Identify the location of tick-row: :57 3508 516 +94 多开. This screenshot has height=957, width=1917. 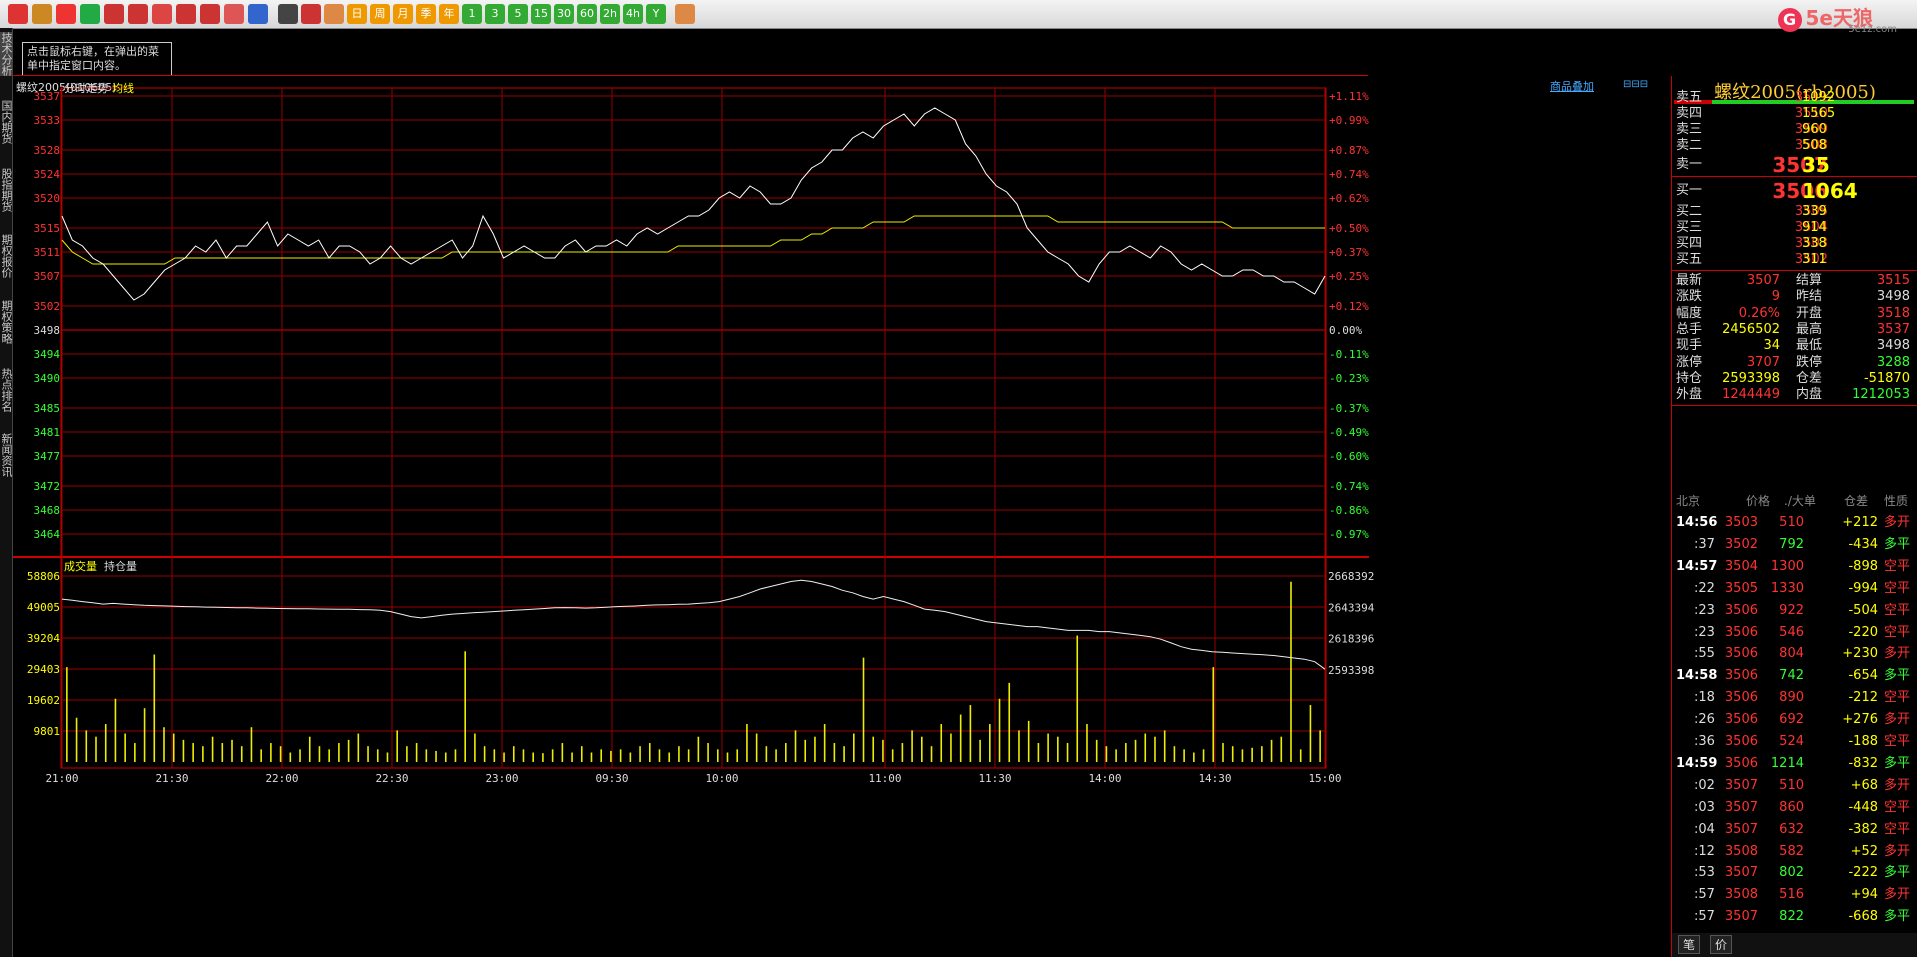
(1795, 895).